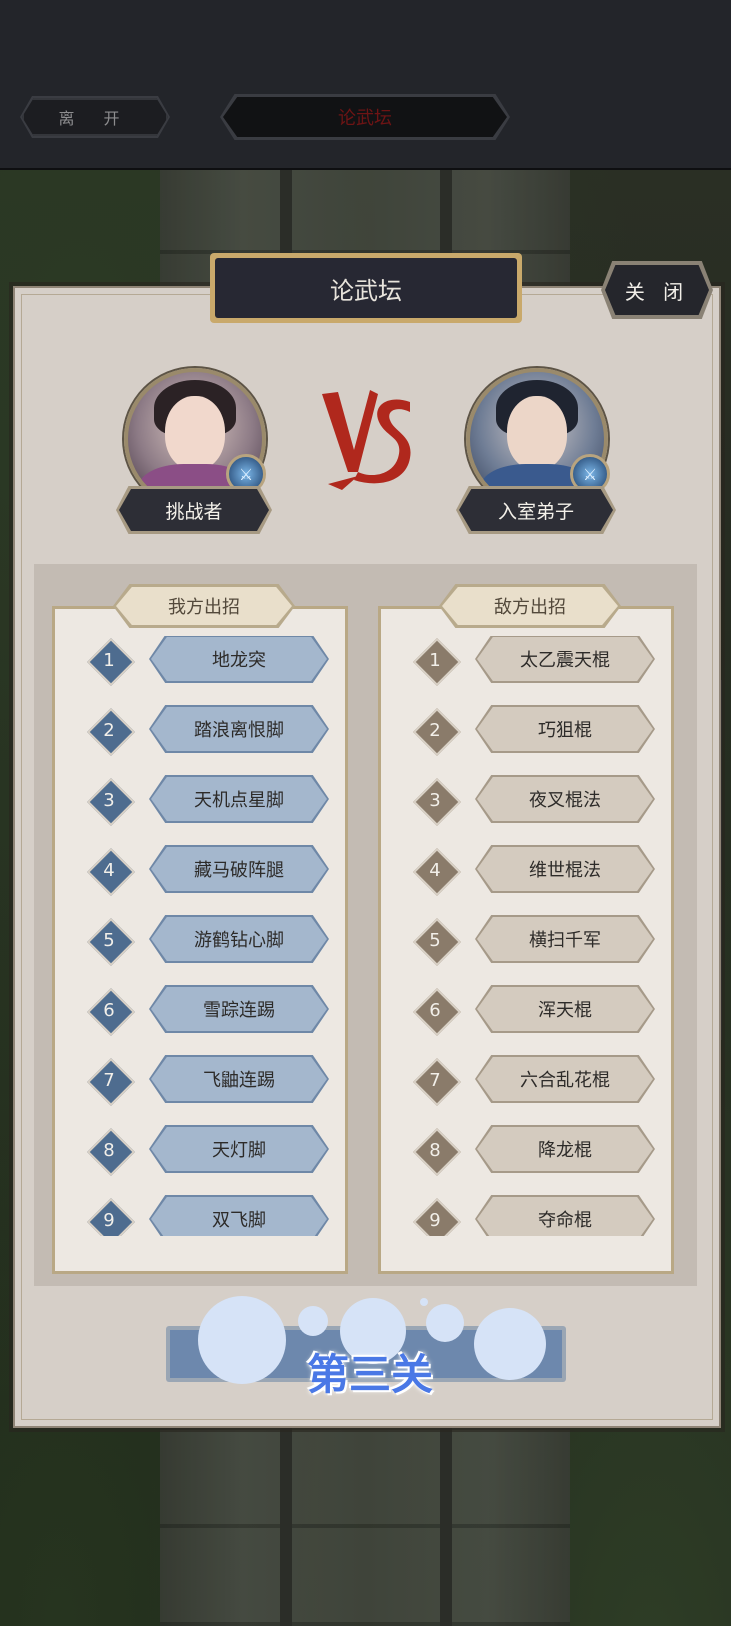  I want to click on move-name: 游鹤钻心脚, so click(239, 939).